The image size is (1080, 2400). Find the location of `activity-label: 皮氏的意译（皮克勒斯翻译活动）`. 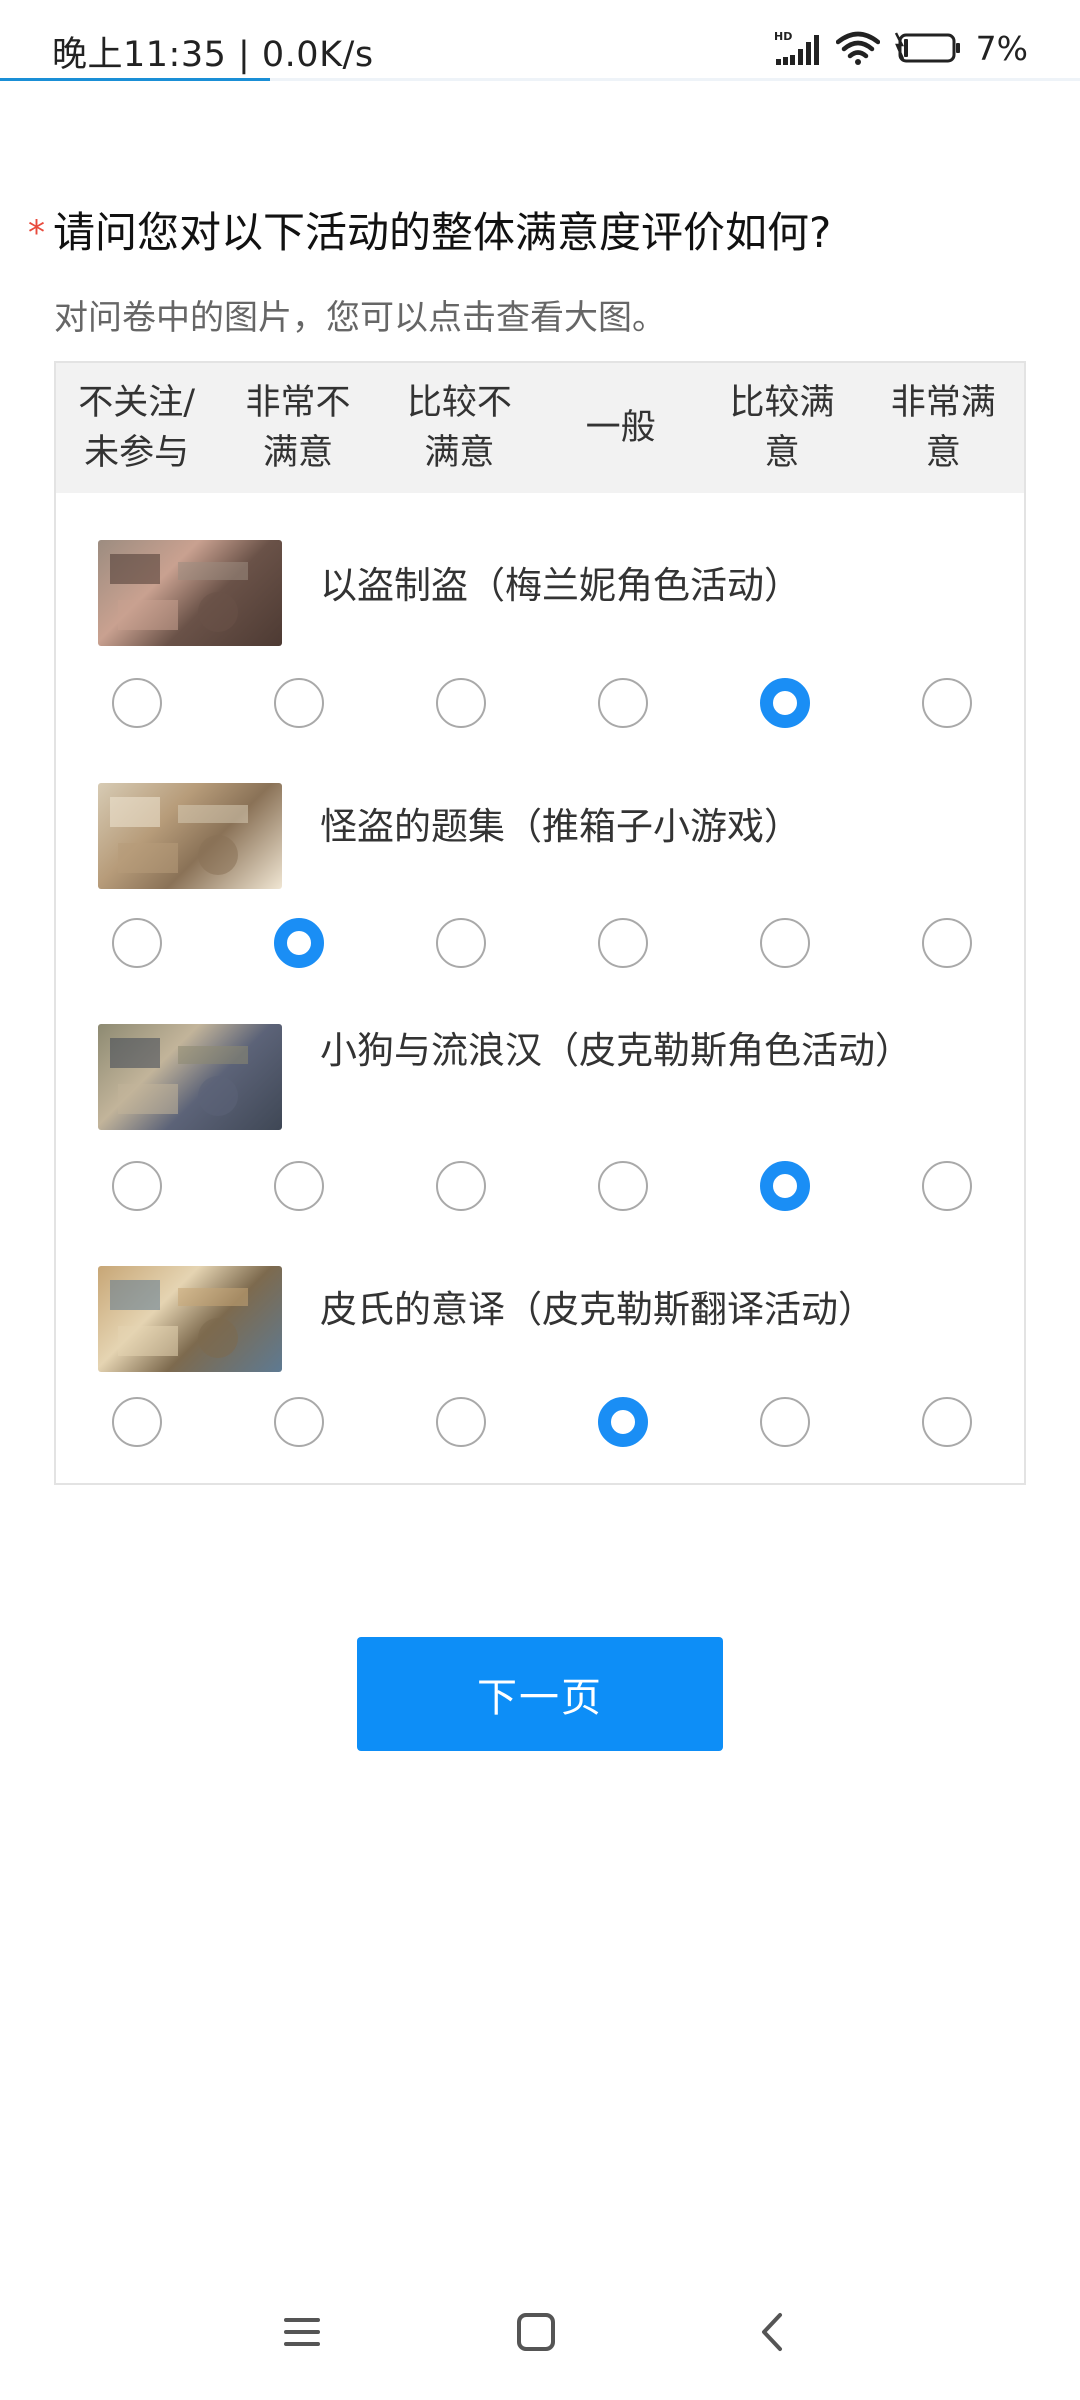

activity-label: 皮氏的意译（皮克勒斯翻译活动） is located at coordinates (597, 1309).